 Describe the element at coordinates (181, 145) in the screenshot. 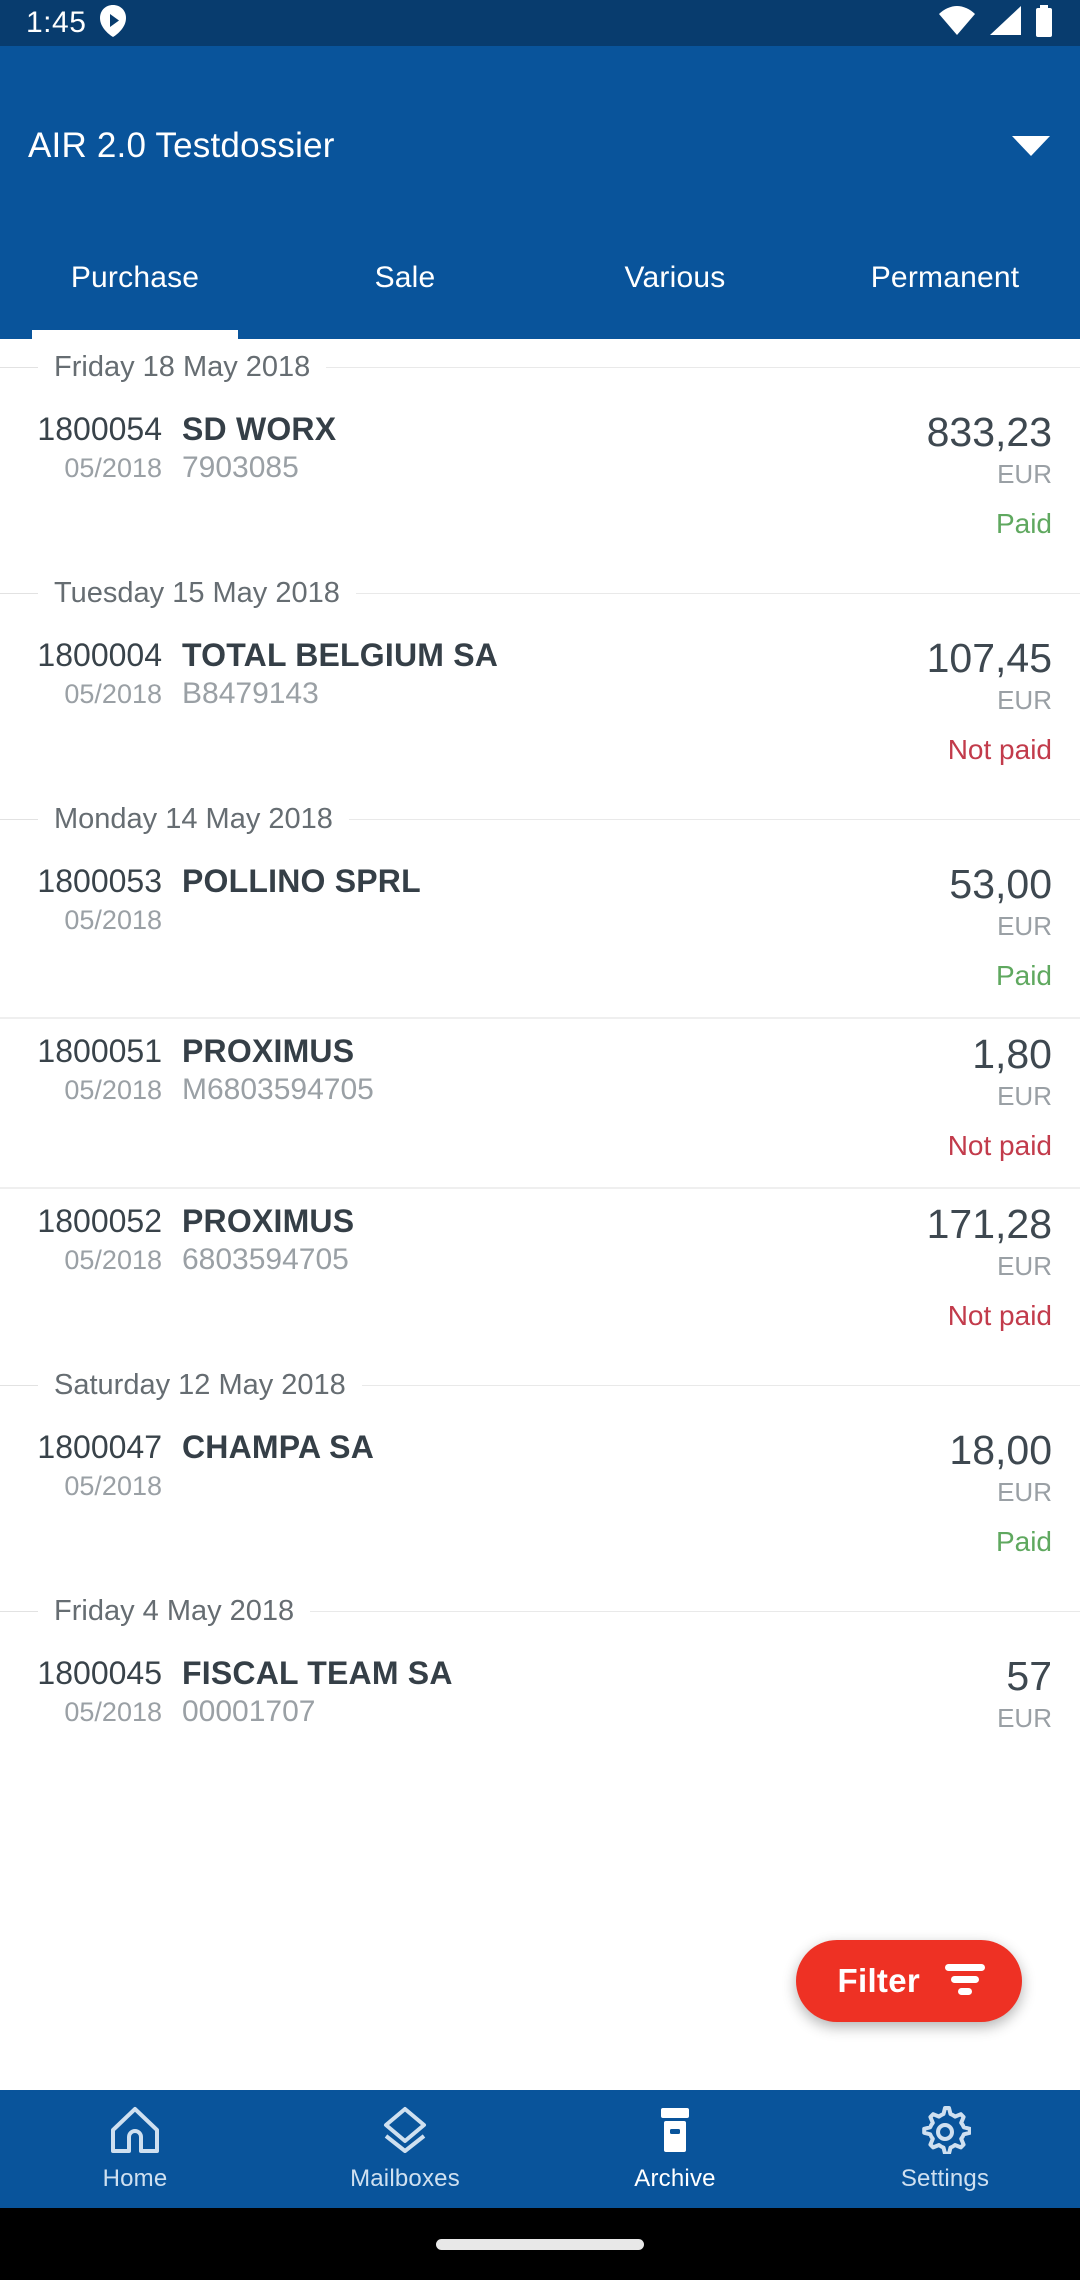

I see `page-title: AIR 2.0 Testdossier` at that location.